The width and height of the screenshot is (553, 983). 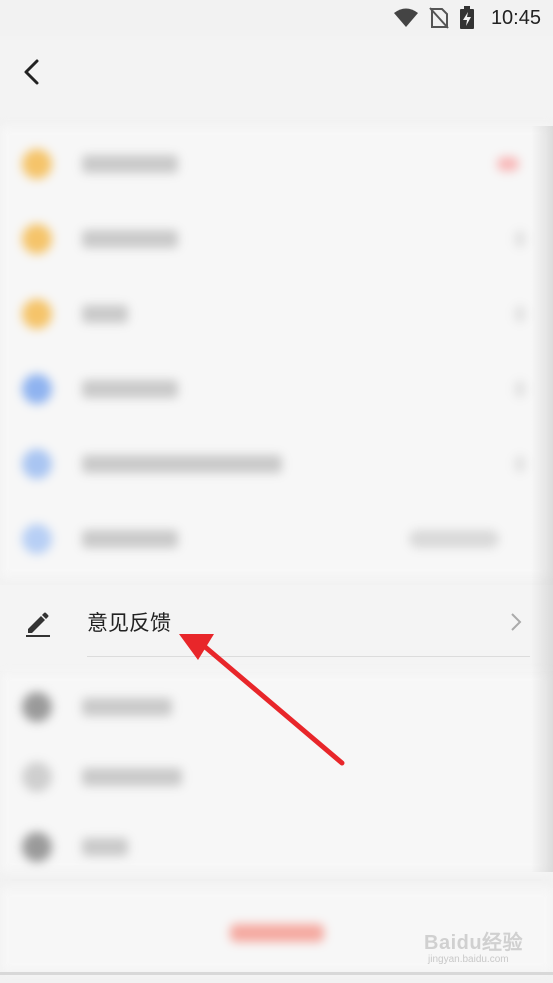 I want to click on chevron-right-icon, so click(x=516, y=622).